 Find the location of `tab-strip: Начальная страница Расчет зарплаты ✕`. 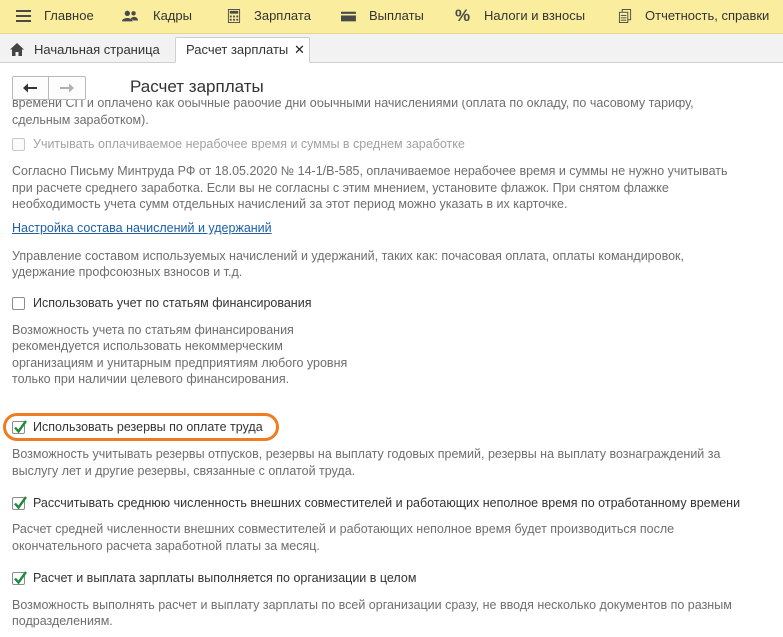

tab-strip: Начальная страница Расчет зарплаты ✕ is located at coordinates (391, 48).